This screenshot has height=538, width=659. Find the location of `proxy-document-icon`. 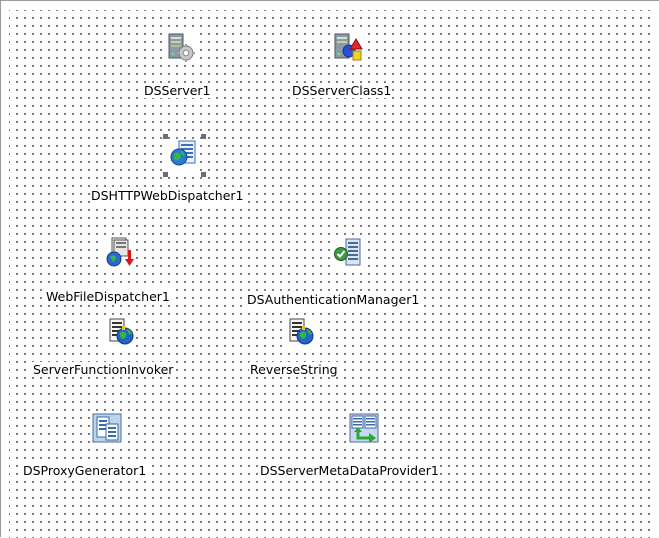

proxy-document-icon is located at coordinates (107, 428).